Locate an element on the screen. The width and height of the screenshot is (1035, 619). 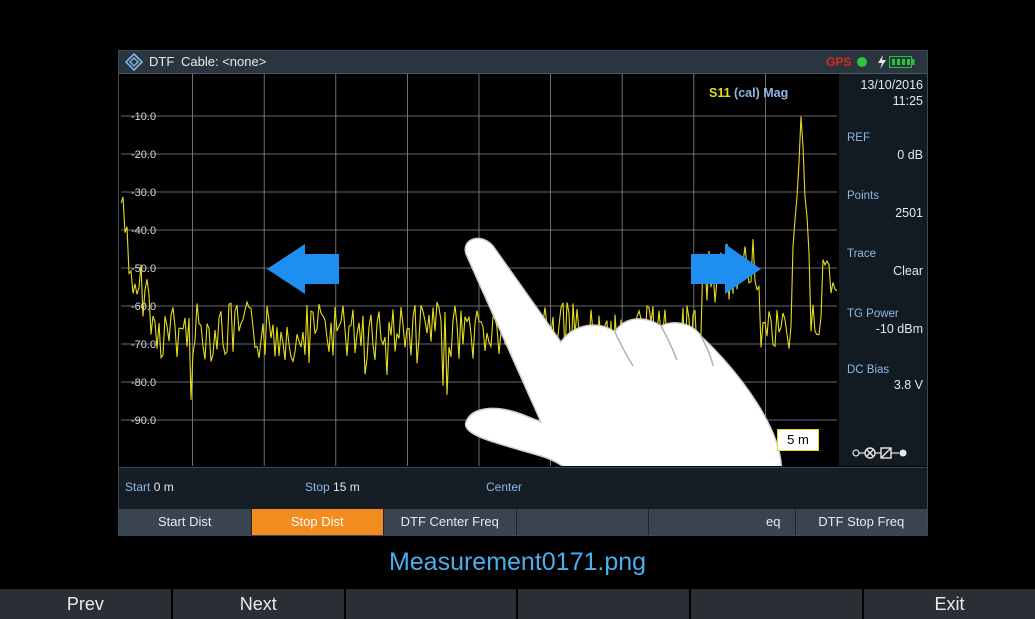
start-dist-readout: Start 0 m is located at coordinates (149, 487).